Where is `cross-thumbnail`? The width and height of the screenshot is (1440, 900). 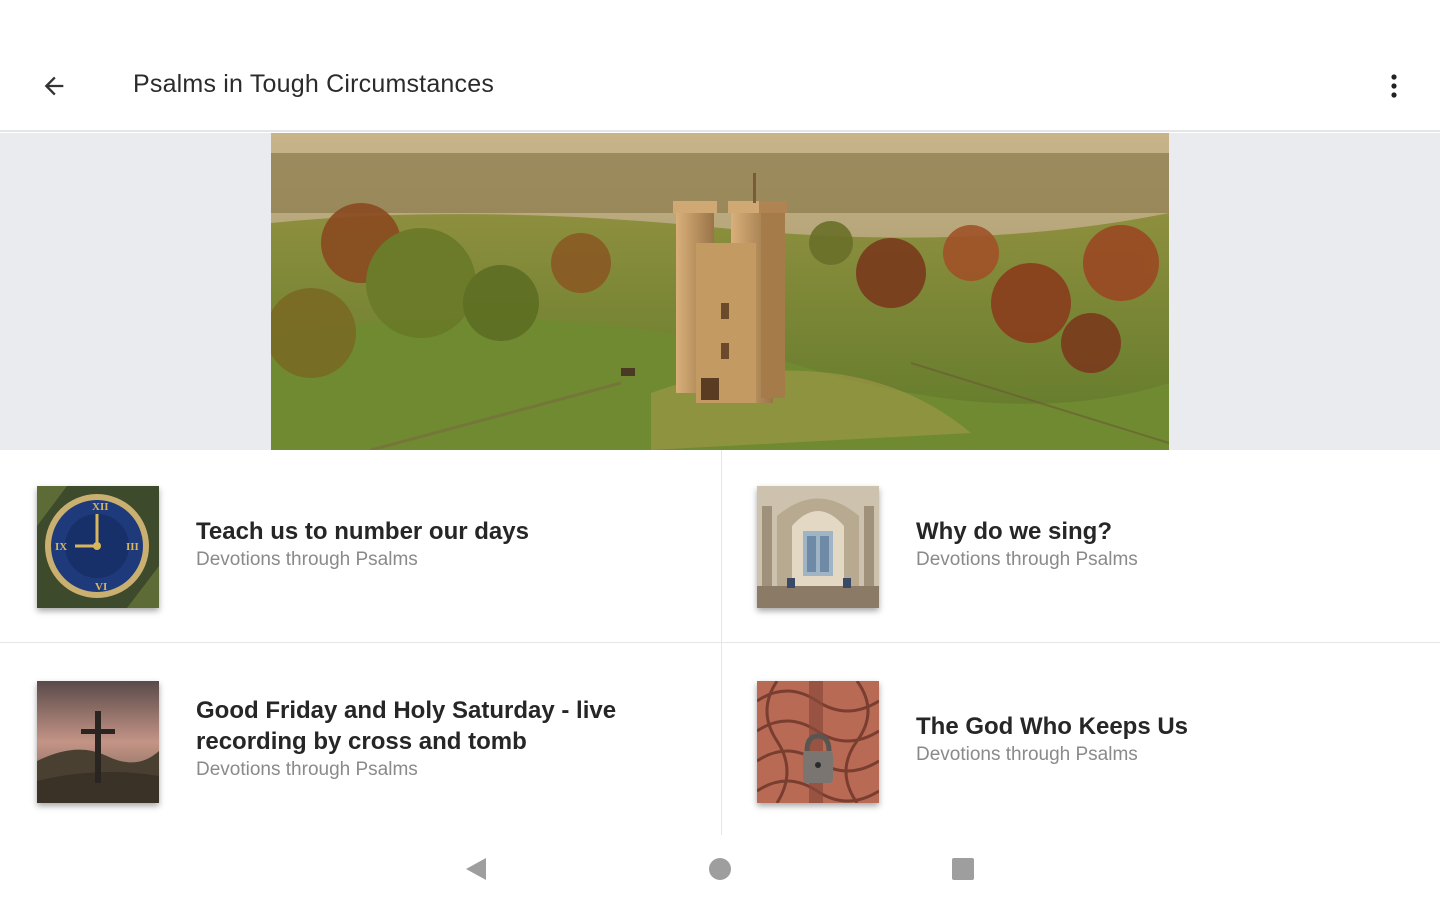 cross-thumbnail is located at coordinates (98, 742).